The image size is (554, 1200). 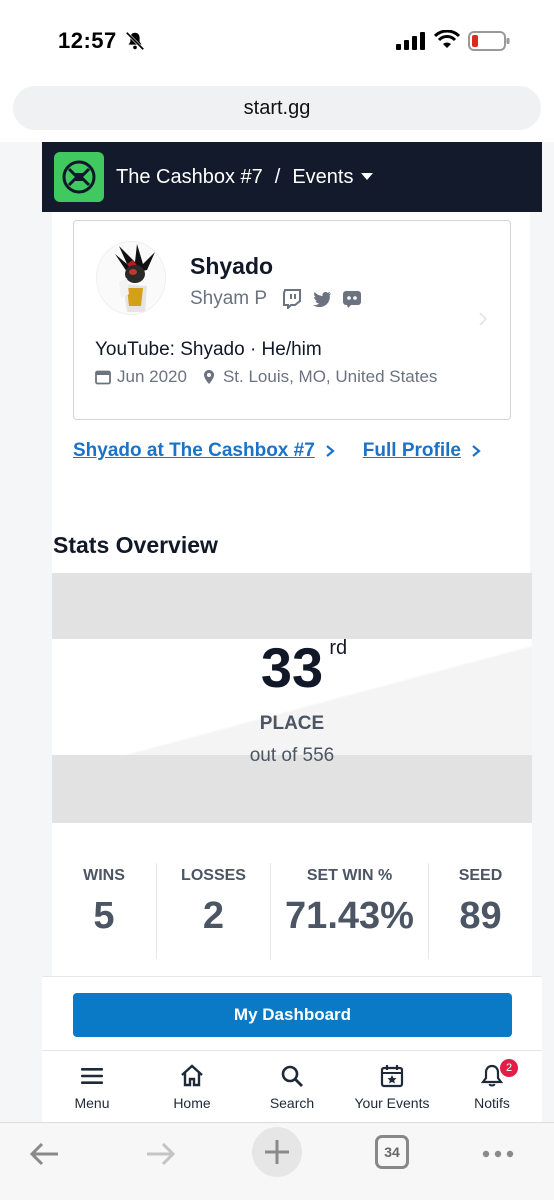 I want to click on forward-arrow-icon, so click(x=160, y=1154).